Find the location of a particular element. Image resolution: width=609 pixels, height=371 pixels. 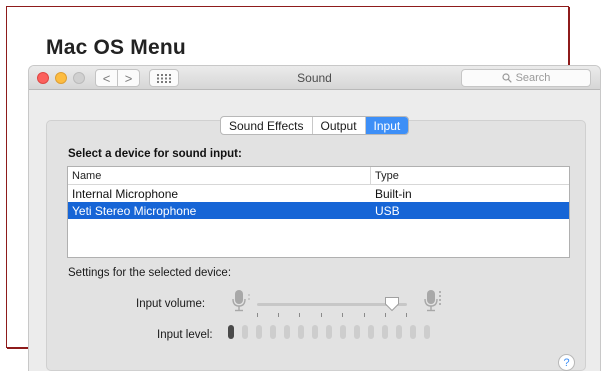

help-icon: ? is located at coordinates (566, 362).